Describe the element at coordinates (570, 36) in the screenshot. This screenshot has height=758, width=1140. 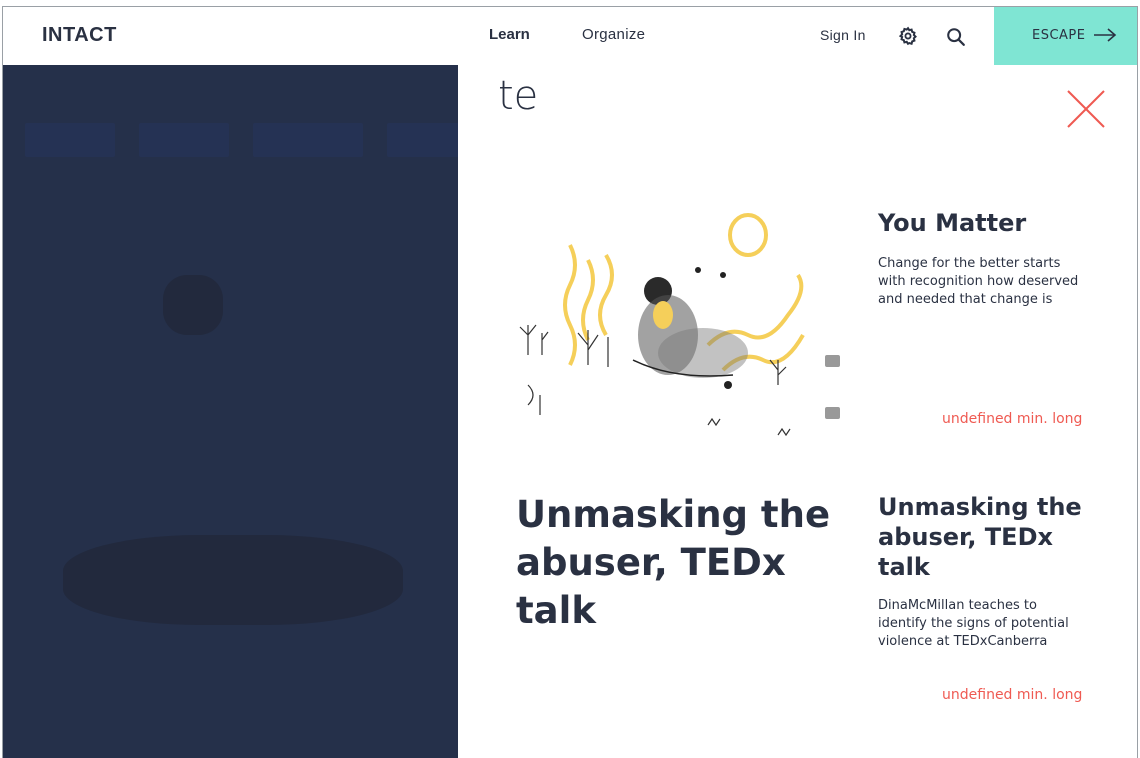
I see `top-header: INTACT Learn Organize Sign In ESCAPE` at that location.